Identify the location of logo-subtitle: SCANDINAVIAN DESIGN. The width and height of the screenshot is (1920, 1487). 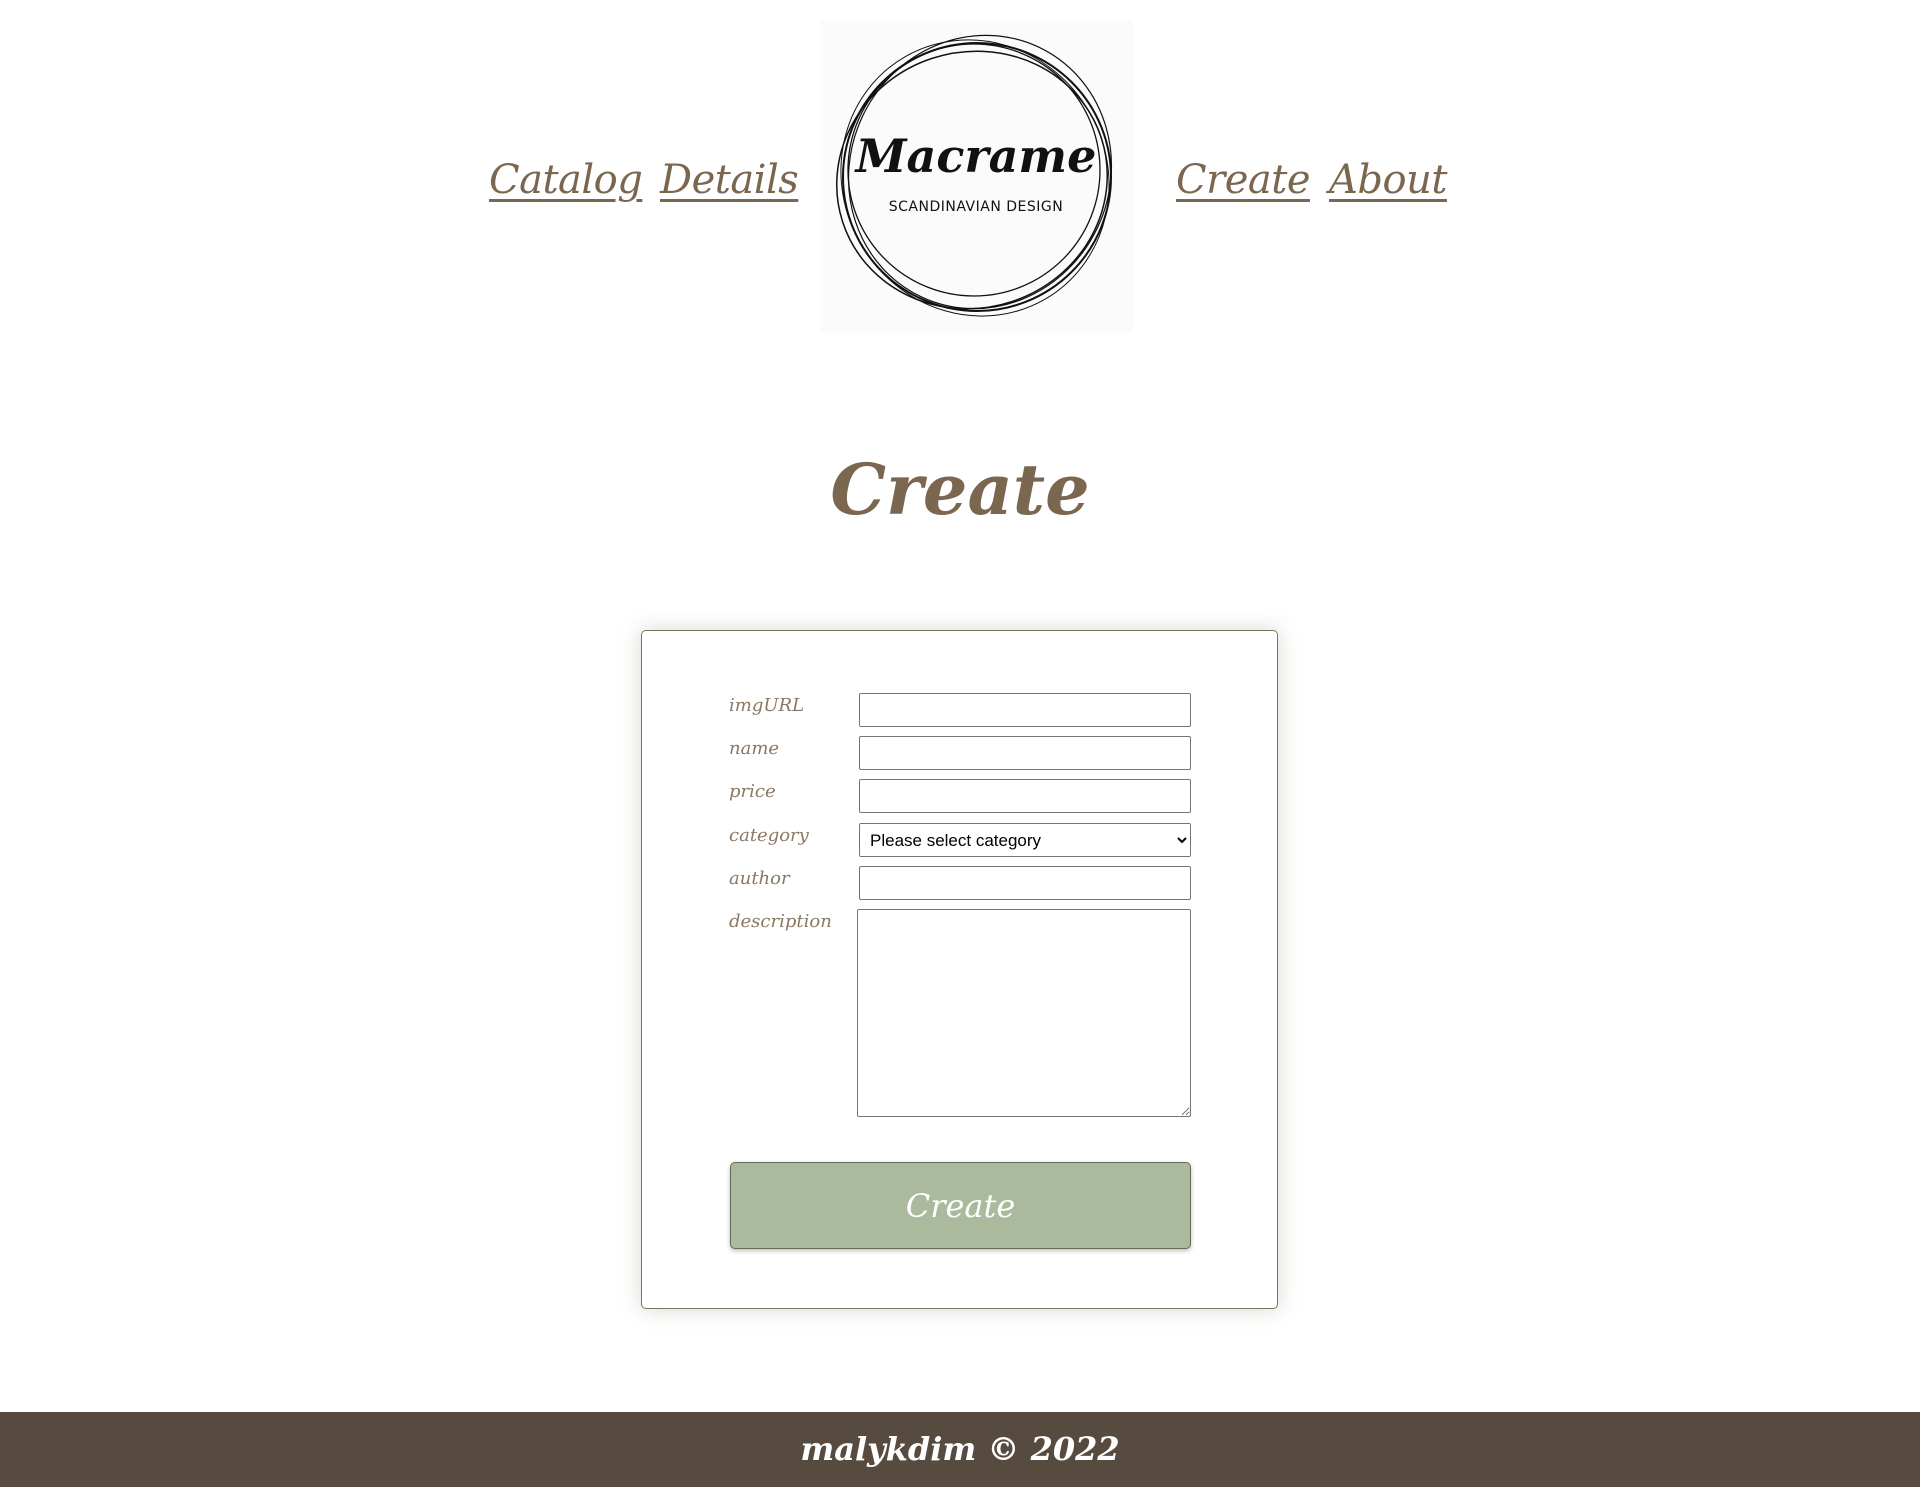
(976, 207).